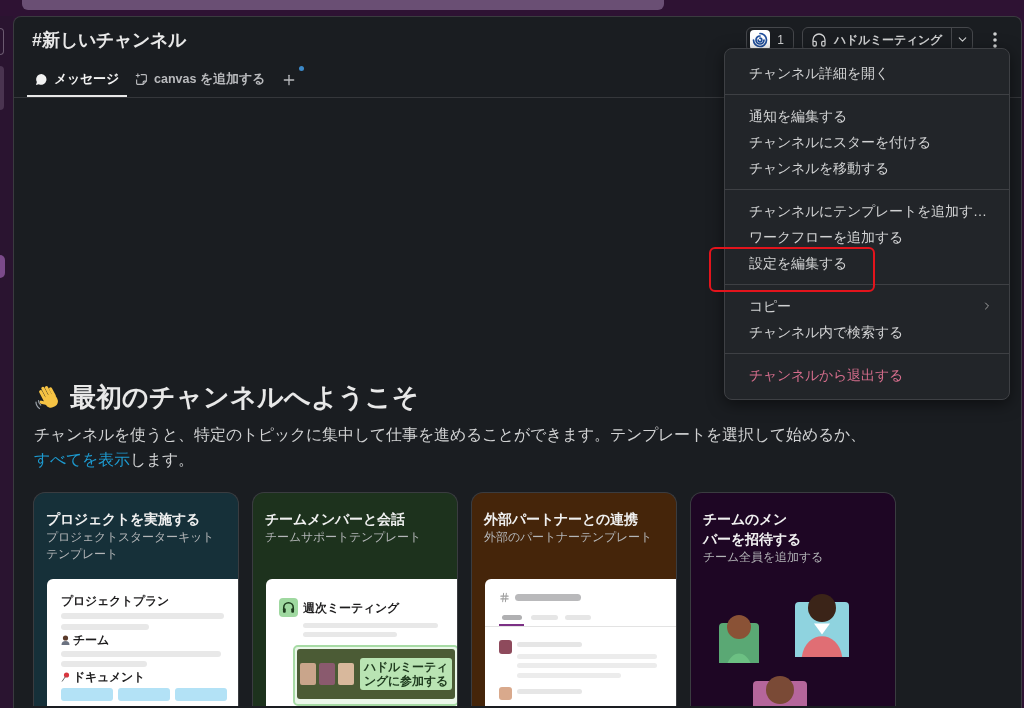 This screenshot has width=1024, height=708. Describe the element at coordinates (141, 79) in the screenshot. I see `canvas-icon` at that location.